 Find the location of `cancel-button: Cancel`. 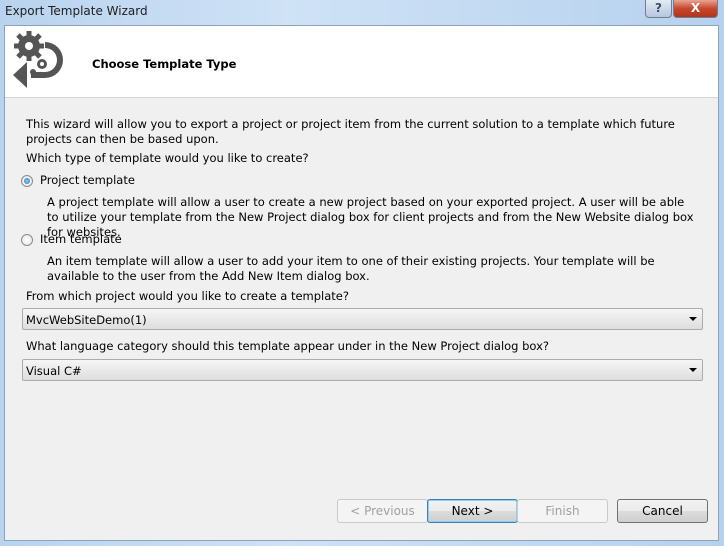

cancel-button: Cancel is located at coordinates (662, 511).